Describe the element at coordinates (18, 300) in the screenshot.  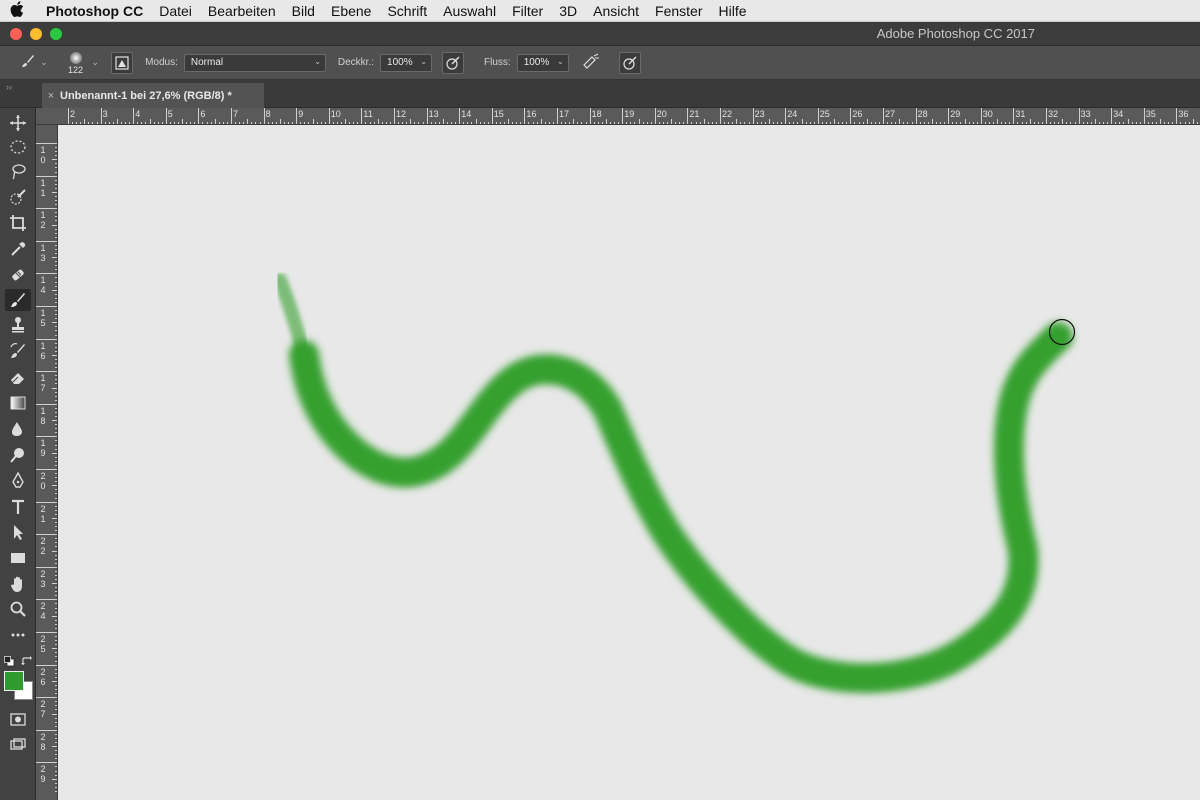
I see `brush-tool-icon` at that location.